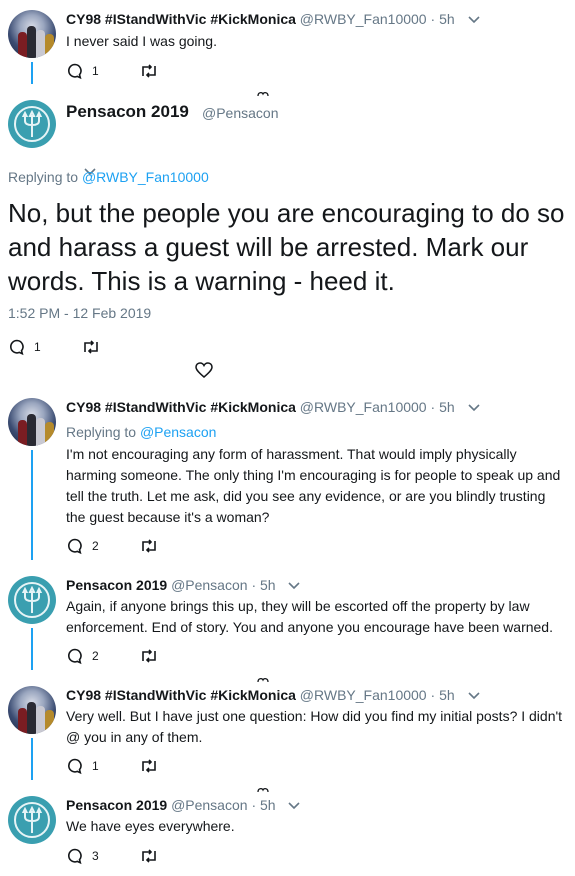 The image size is (575, 876). What do you see at coordinates (150, 826) in the screenshot?
I see `tweet-text: We have eyes everywhere.` at bounding box center [150, 826].